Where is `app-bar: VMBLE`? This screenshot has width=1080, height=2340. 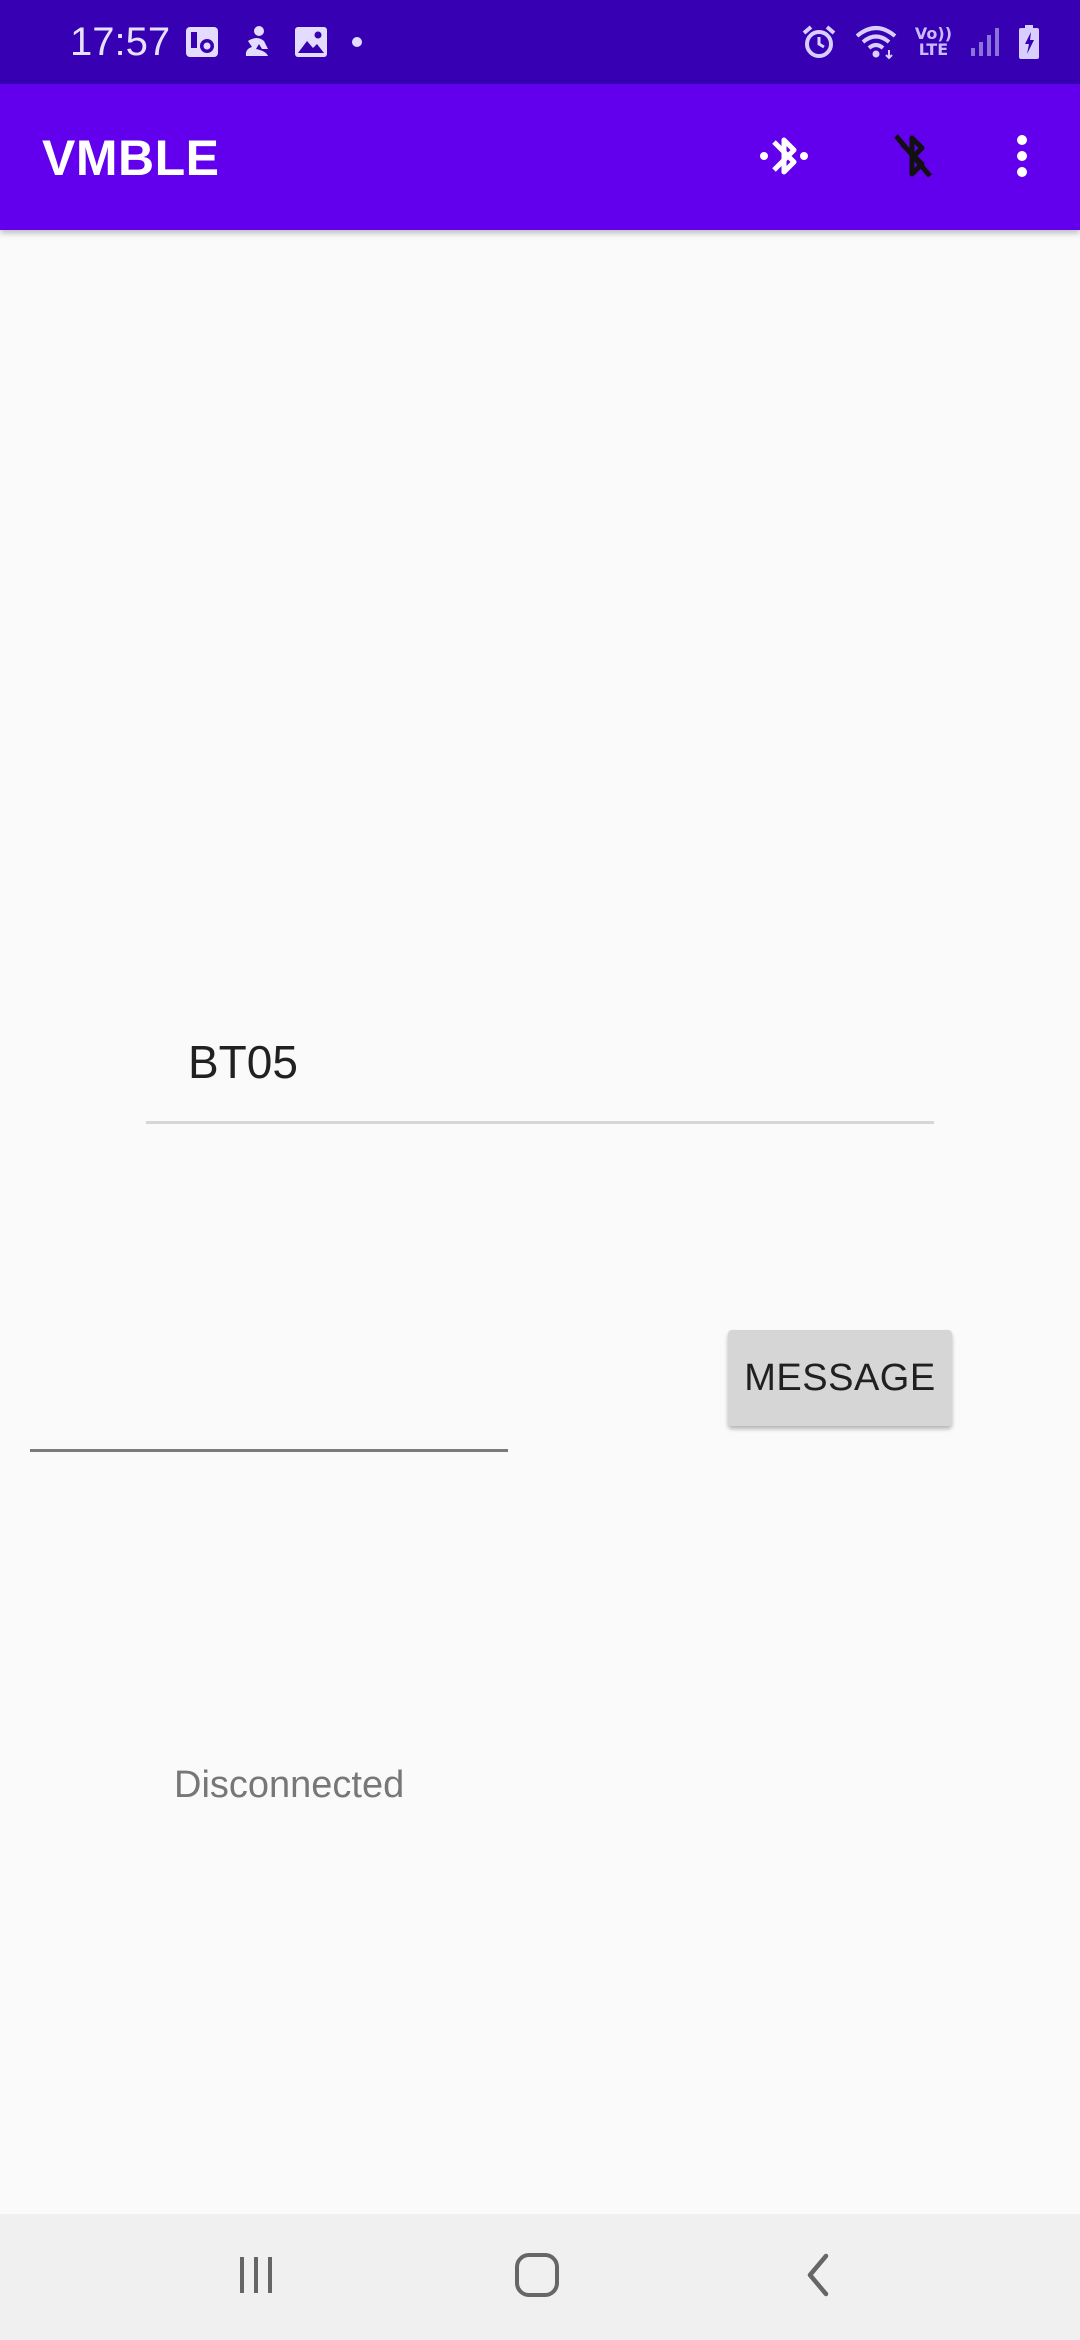 app-bar: VMBLE is located at coordinates (540, 157).